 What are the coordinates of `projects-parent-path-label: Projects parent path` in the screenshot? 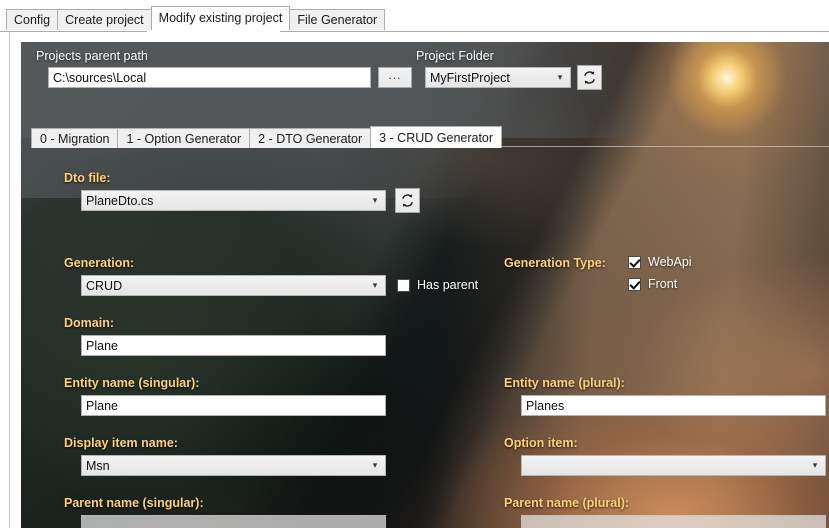 It's located at (92, 56).